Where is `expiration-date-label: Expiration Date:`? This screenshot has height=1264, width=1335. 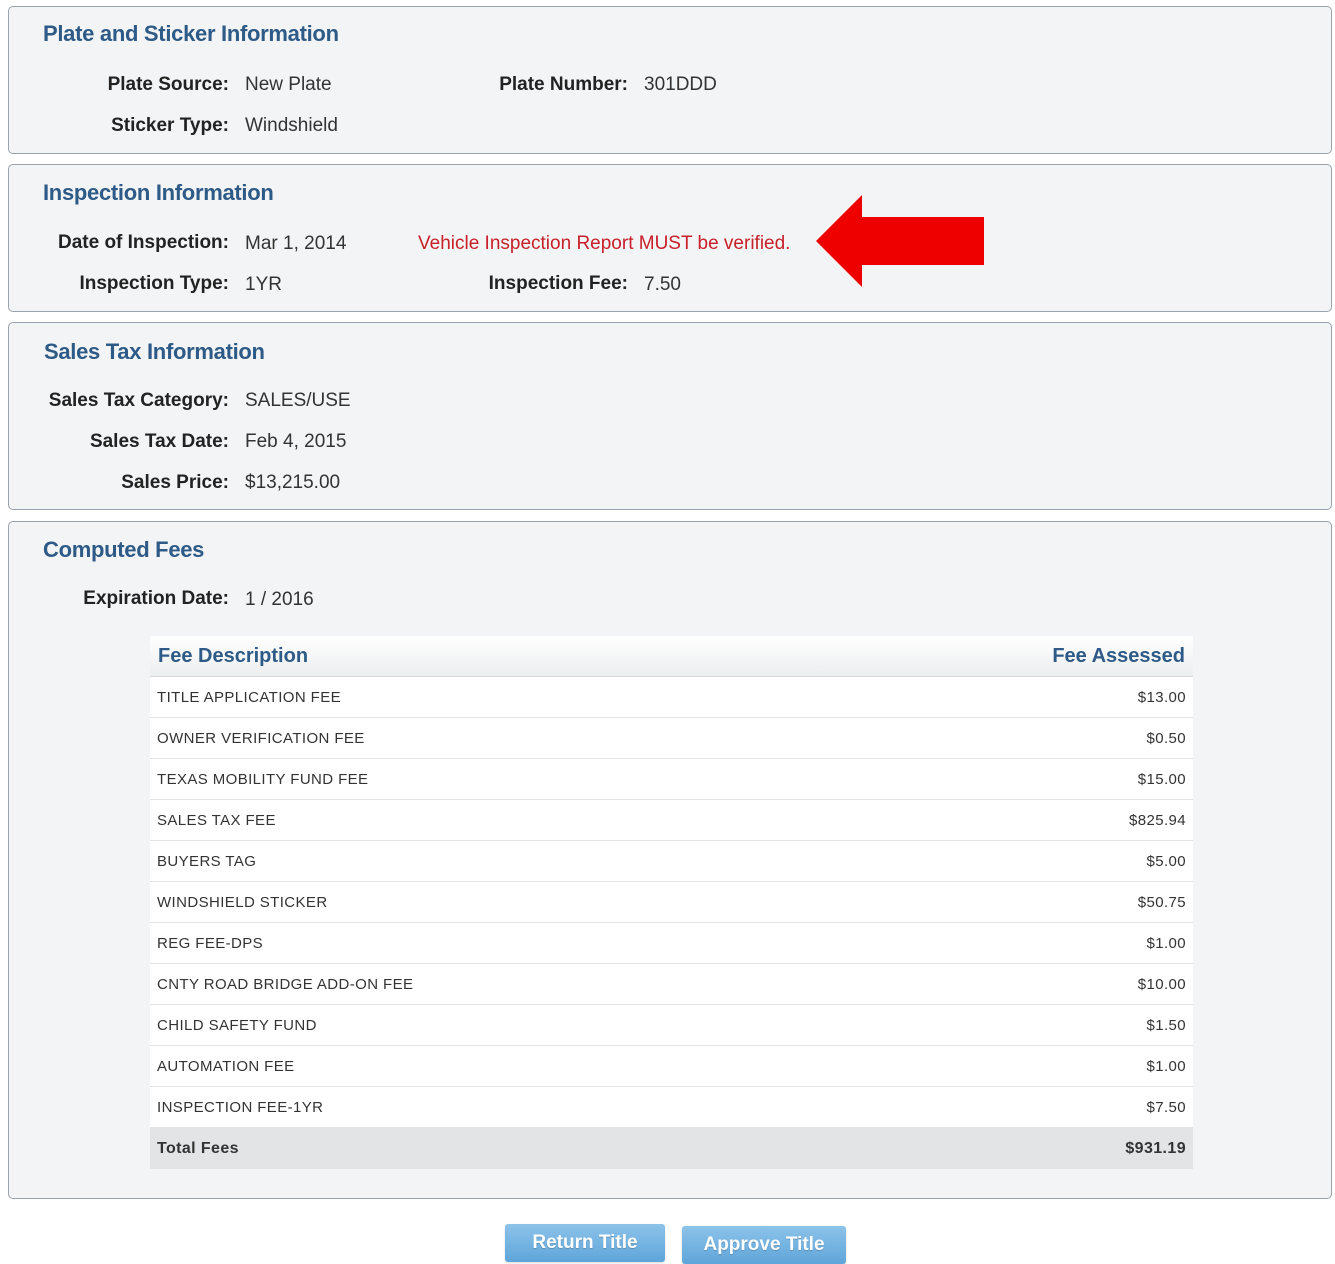 expiration-date-label: Expiration Date: is located at coordinates (156, 598).